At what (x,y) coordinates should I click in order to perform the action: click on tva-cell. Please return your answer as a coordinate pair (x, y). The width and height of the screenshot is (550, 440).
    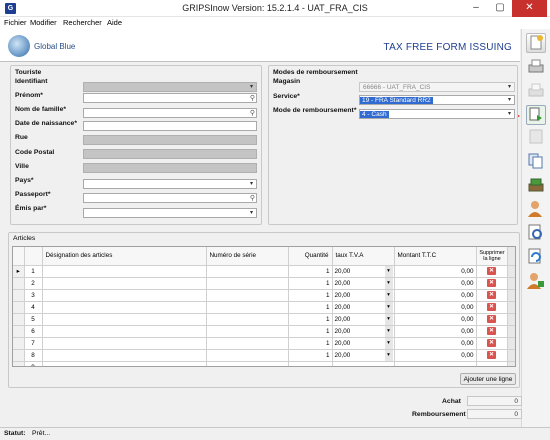
    Looking at the image, I should click on (363, 363).